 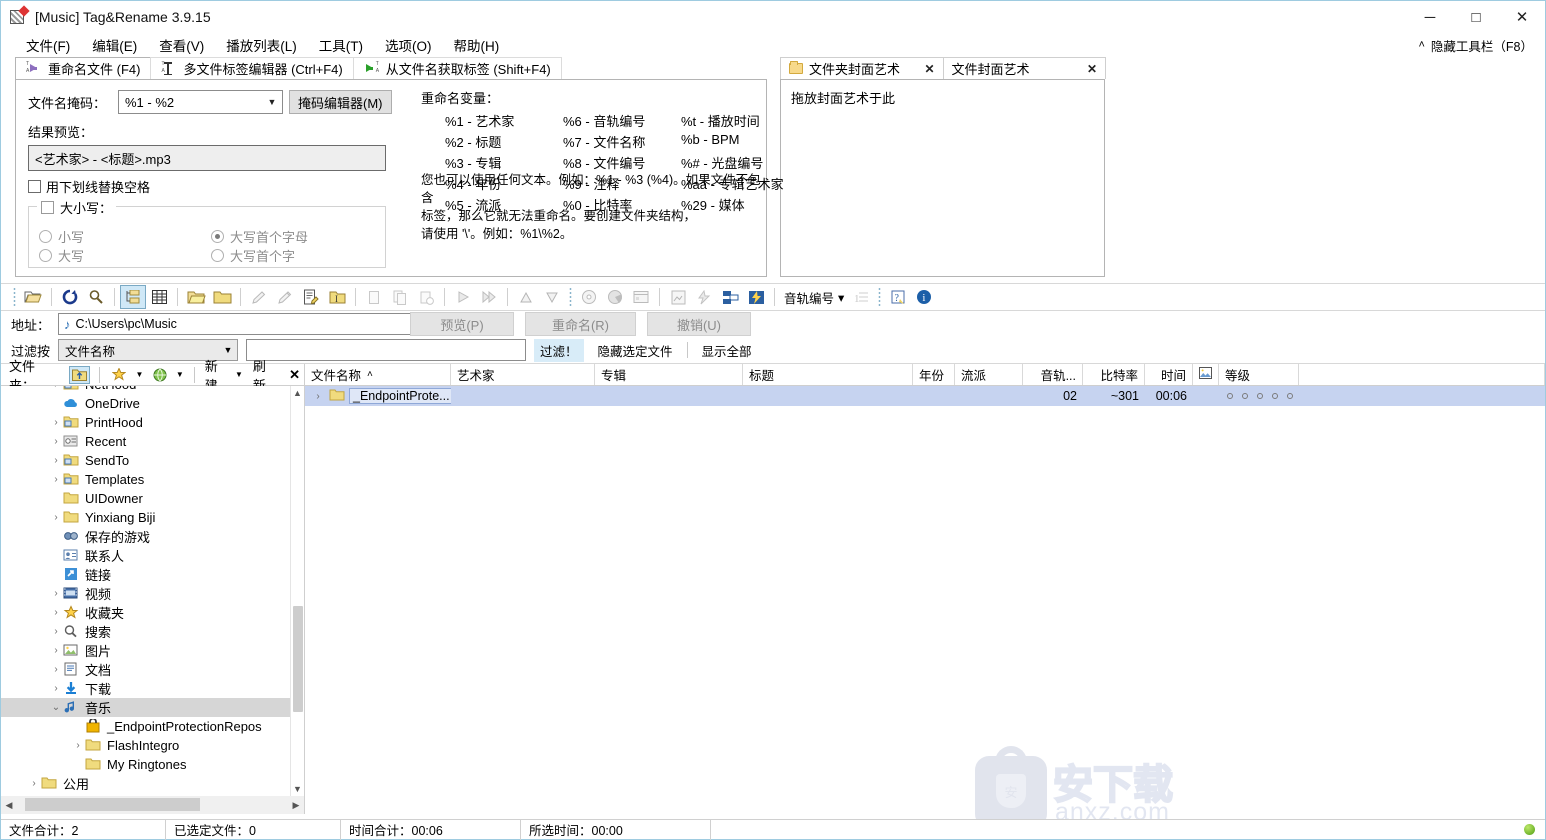 What do you see at coordinates (340, 102) in the screenshot?
I see `mask-editor-button: 掩码编辑器(M)` at bounding box center [340, 102].